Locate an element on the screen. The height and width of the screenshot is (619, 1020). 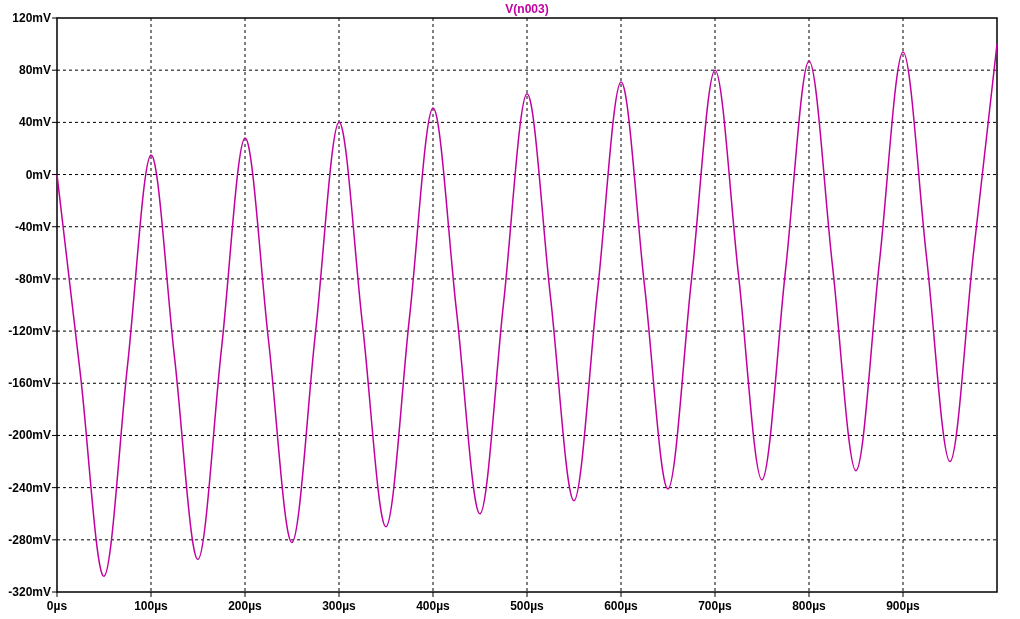
axis-tick-label: 800µs is located at coordinates (809, 606).